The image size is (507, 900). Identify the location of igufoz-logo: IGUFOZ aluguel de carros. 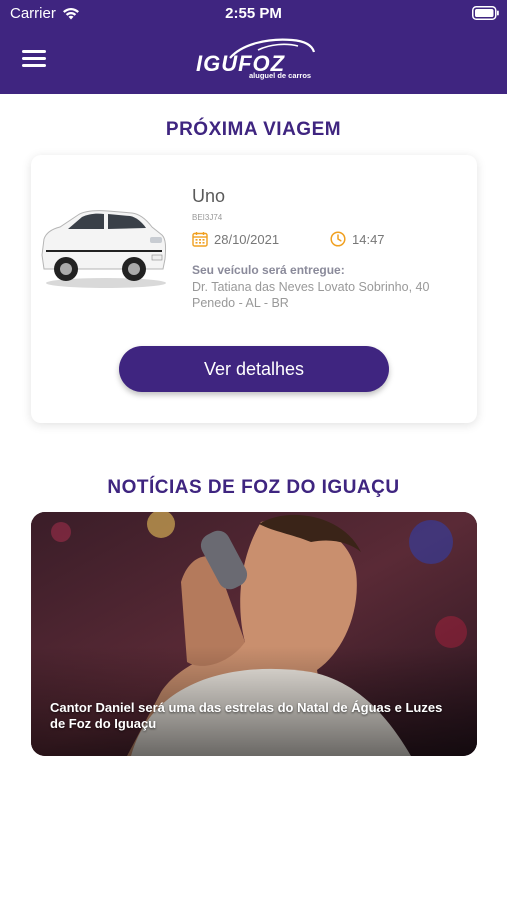
(255, 60).